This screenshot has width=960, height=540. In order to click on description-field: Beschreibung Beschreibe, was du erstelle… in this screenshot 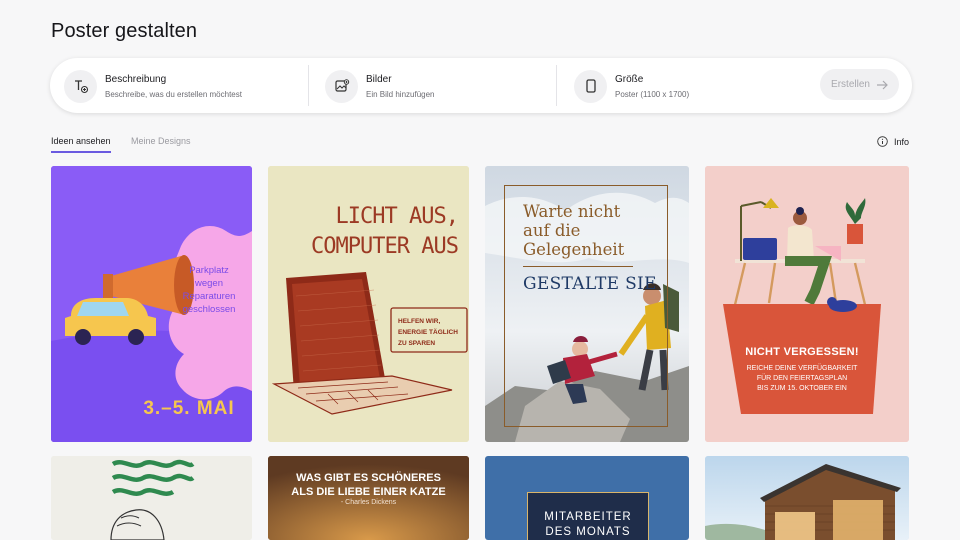, I will do `click(153, 86)`.